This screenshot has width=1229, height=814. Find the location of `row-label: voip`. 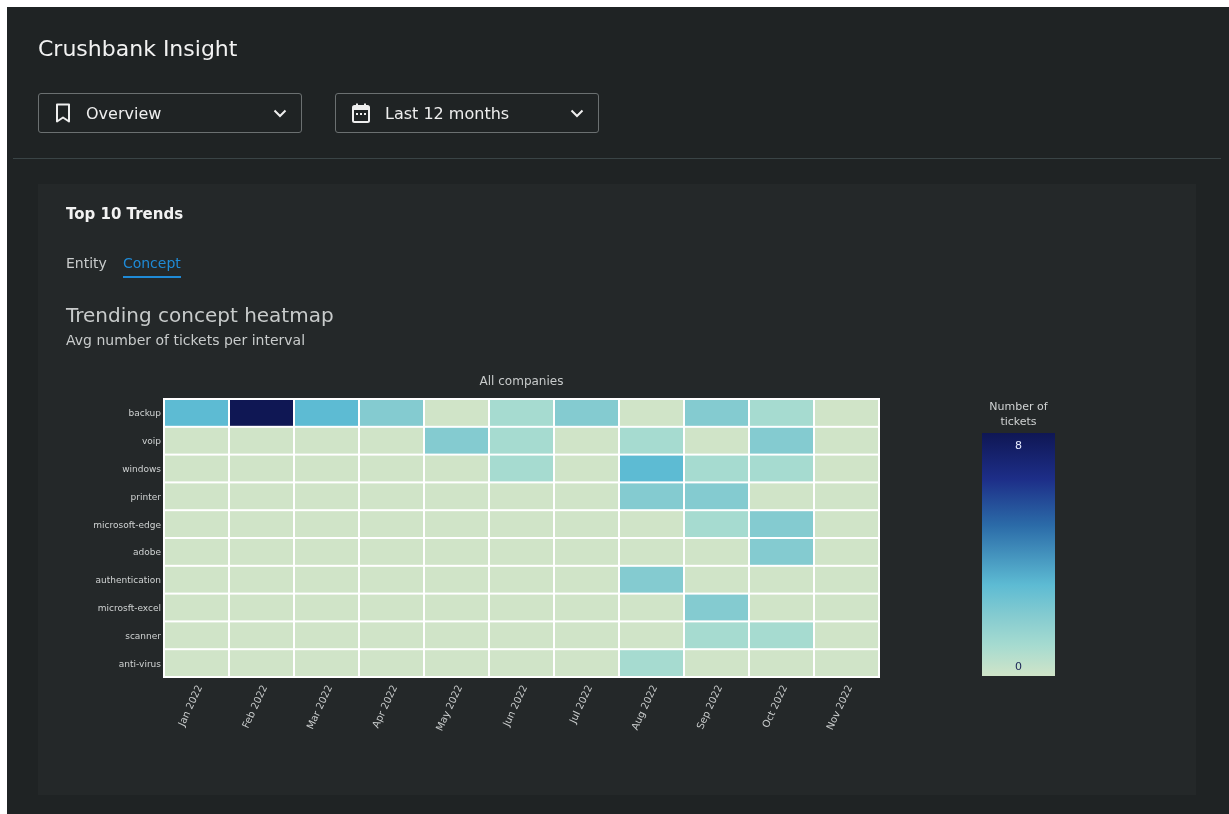

row-label: voip is located at coordinates (151, 441).